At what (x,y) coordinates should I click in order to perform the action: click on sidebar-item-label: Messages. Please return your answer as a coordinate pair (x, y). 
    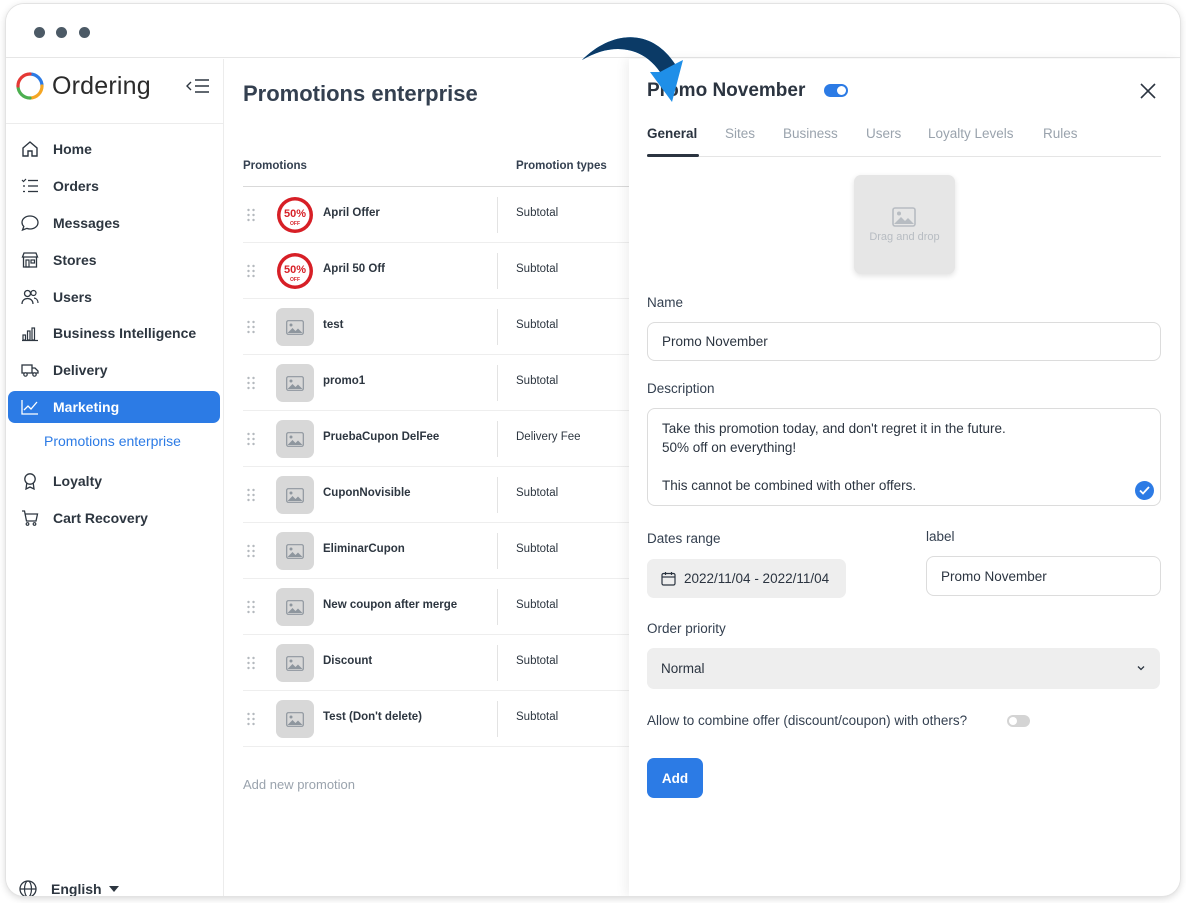
    Looking at the image, I should click on (86, 223).